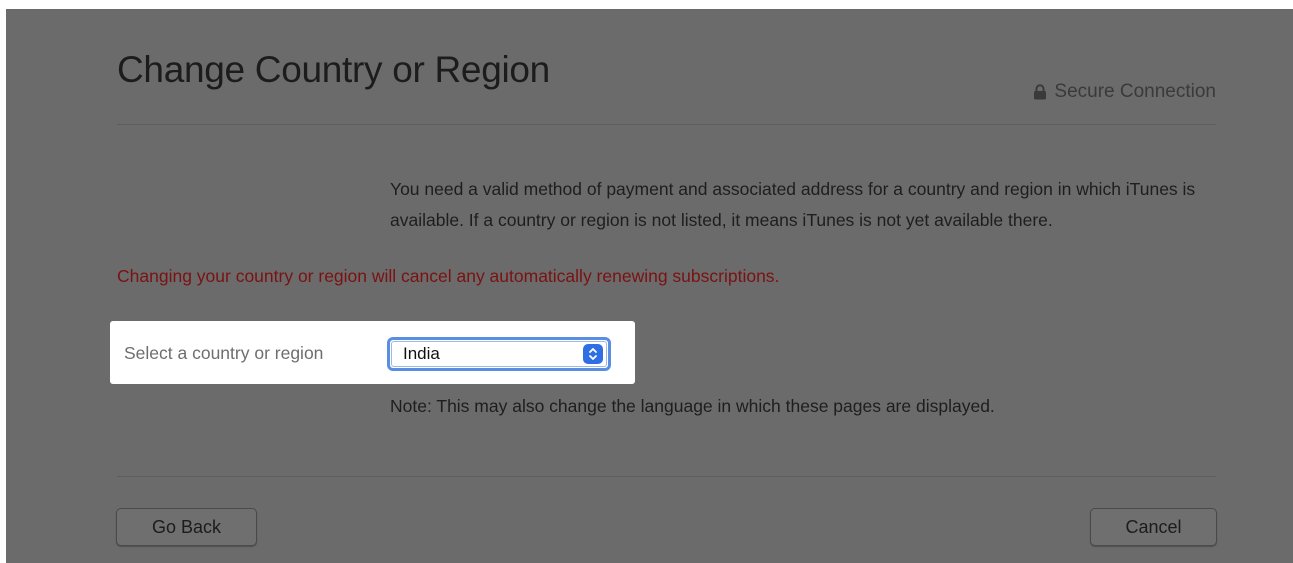 The width and height of the screenshot is (1293, 563). I want to click on page-title: Change Country or Region, so click(333, 69).